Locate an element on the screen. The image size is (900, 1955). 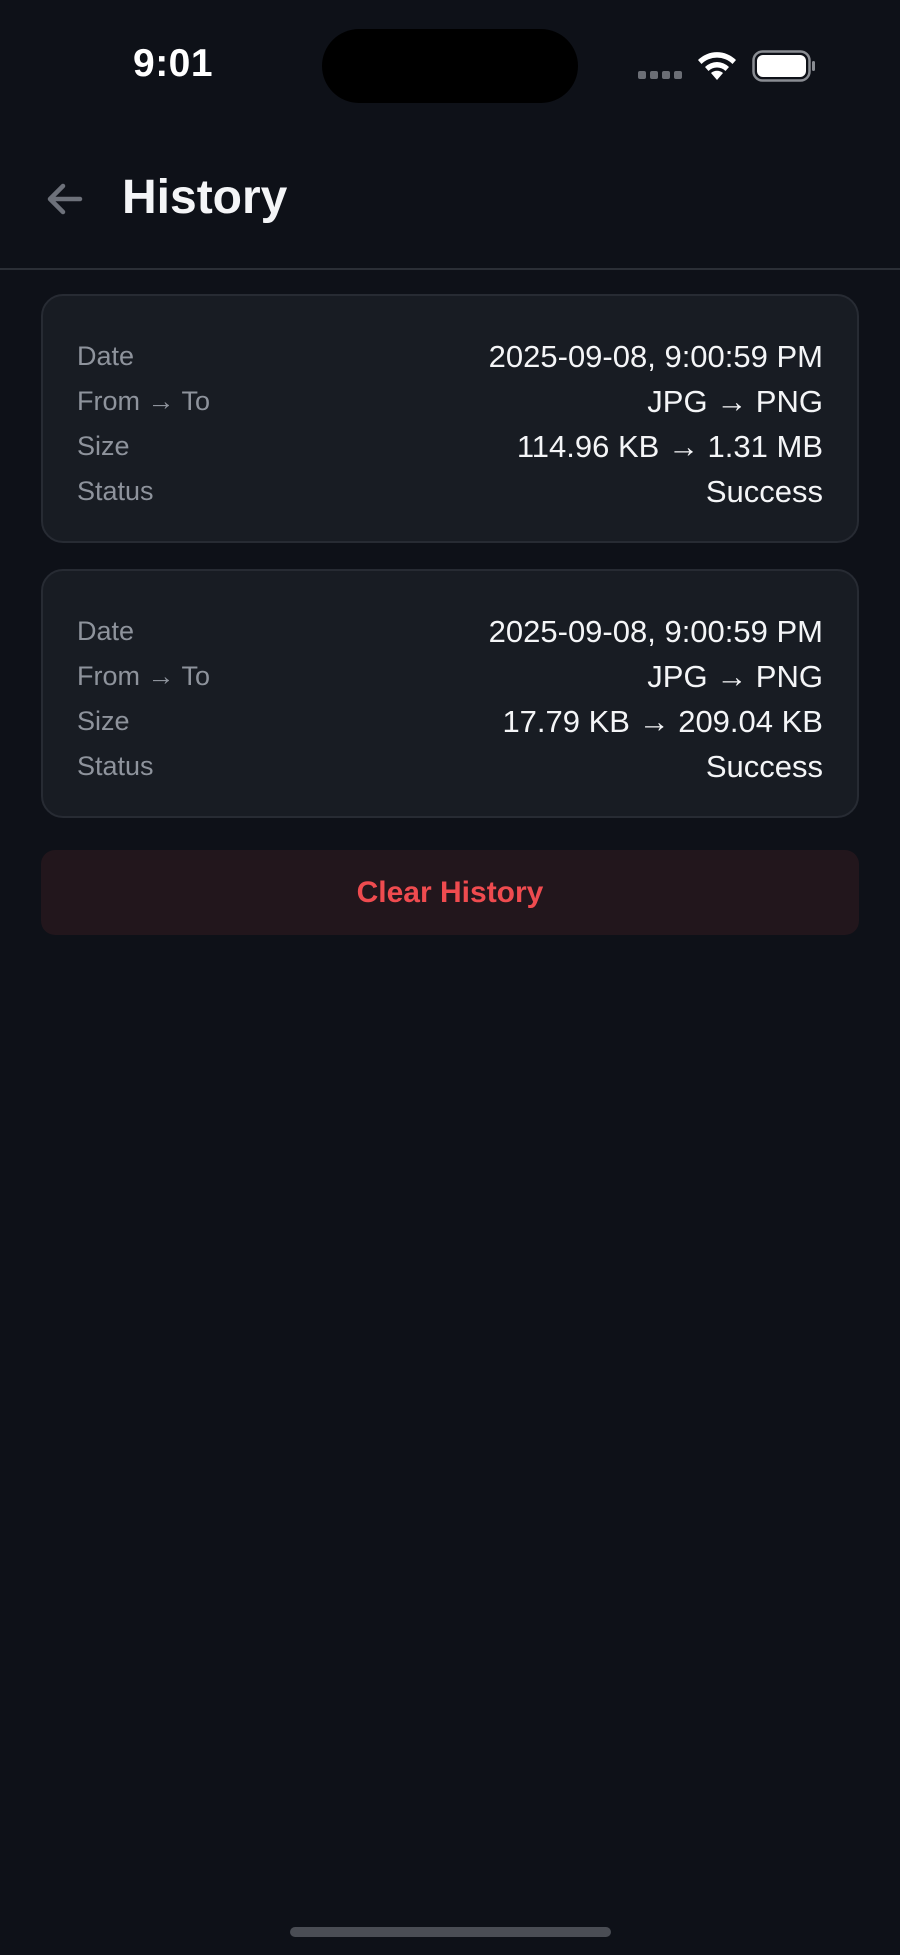
size-value: 17.79 KB → 209.04 KB is located at coordinates (662, 721).